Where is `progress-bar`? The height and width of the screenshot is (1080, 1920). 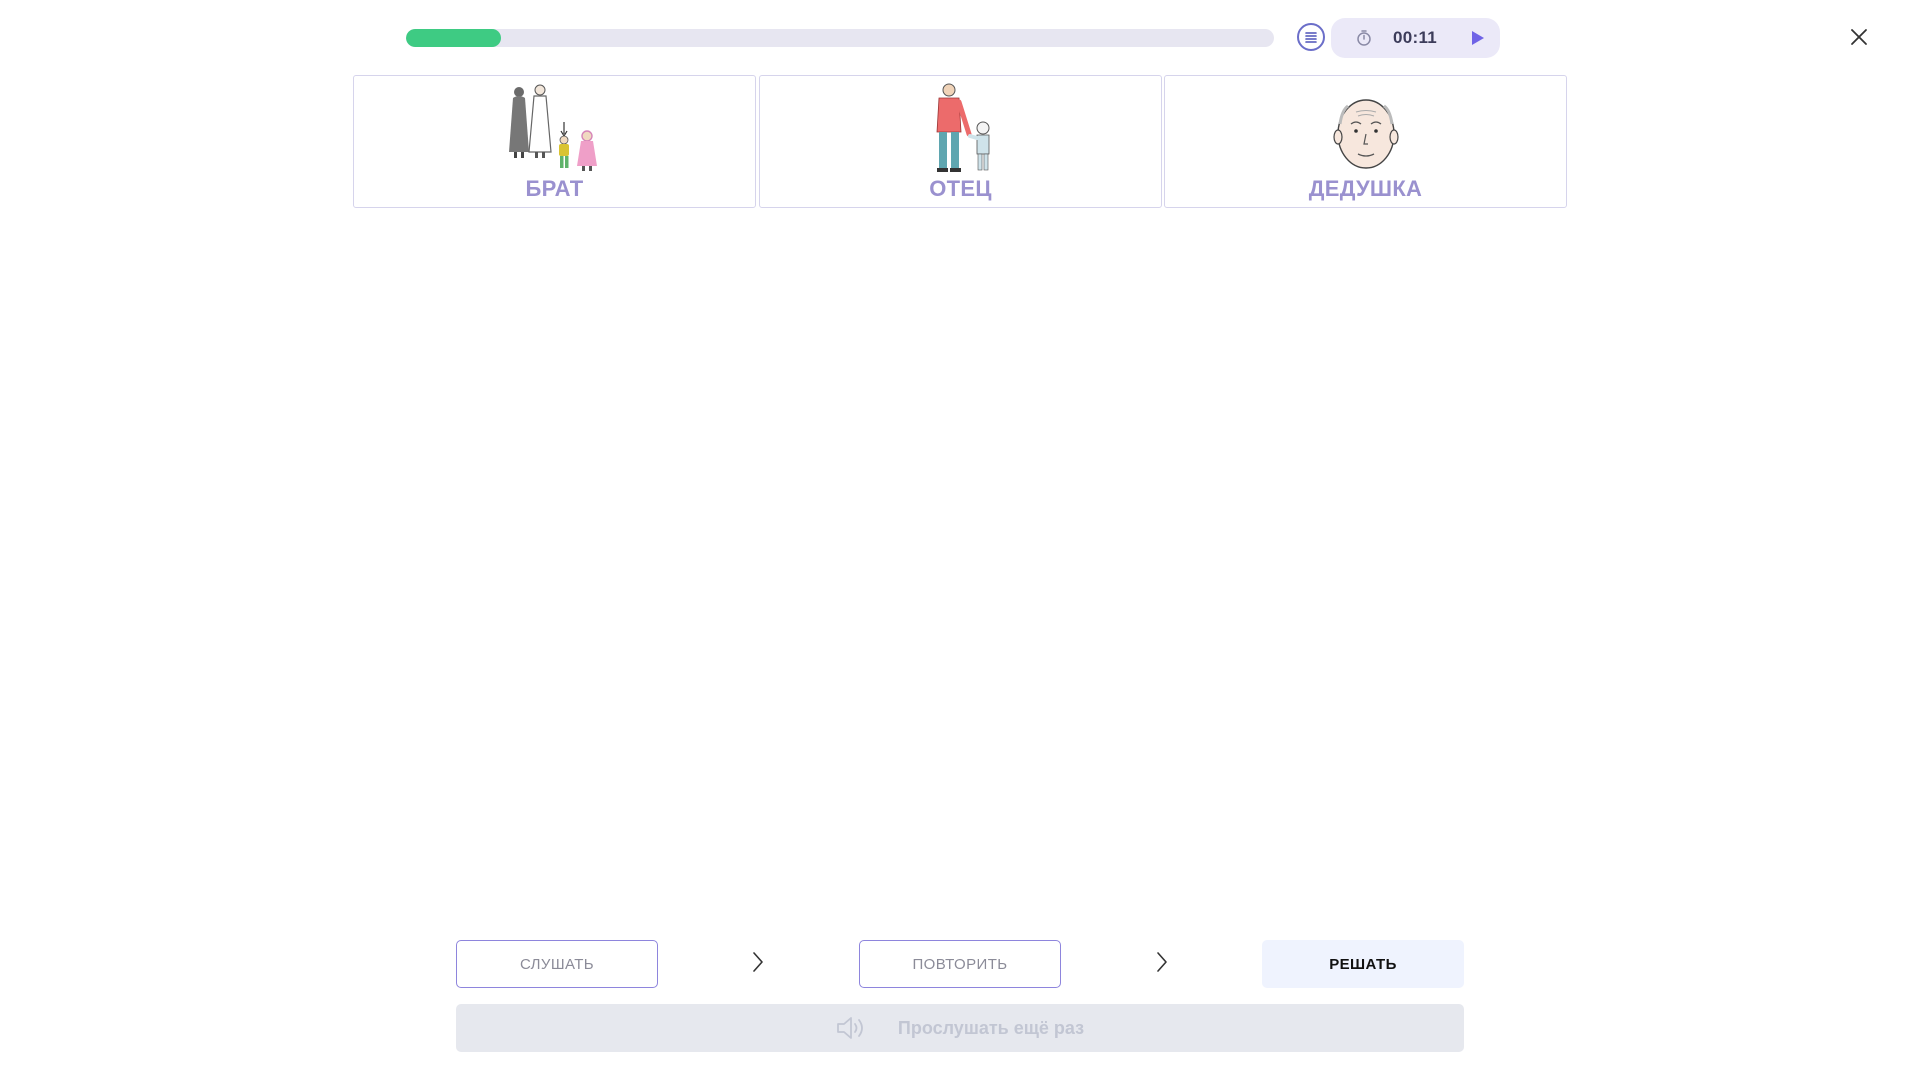
progress-bar is located at coordinates (840, 38).